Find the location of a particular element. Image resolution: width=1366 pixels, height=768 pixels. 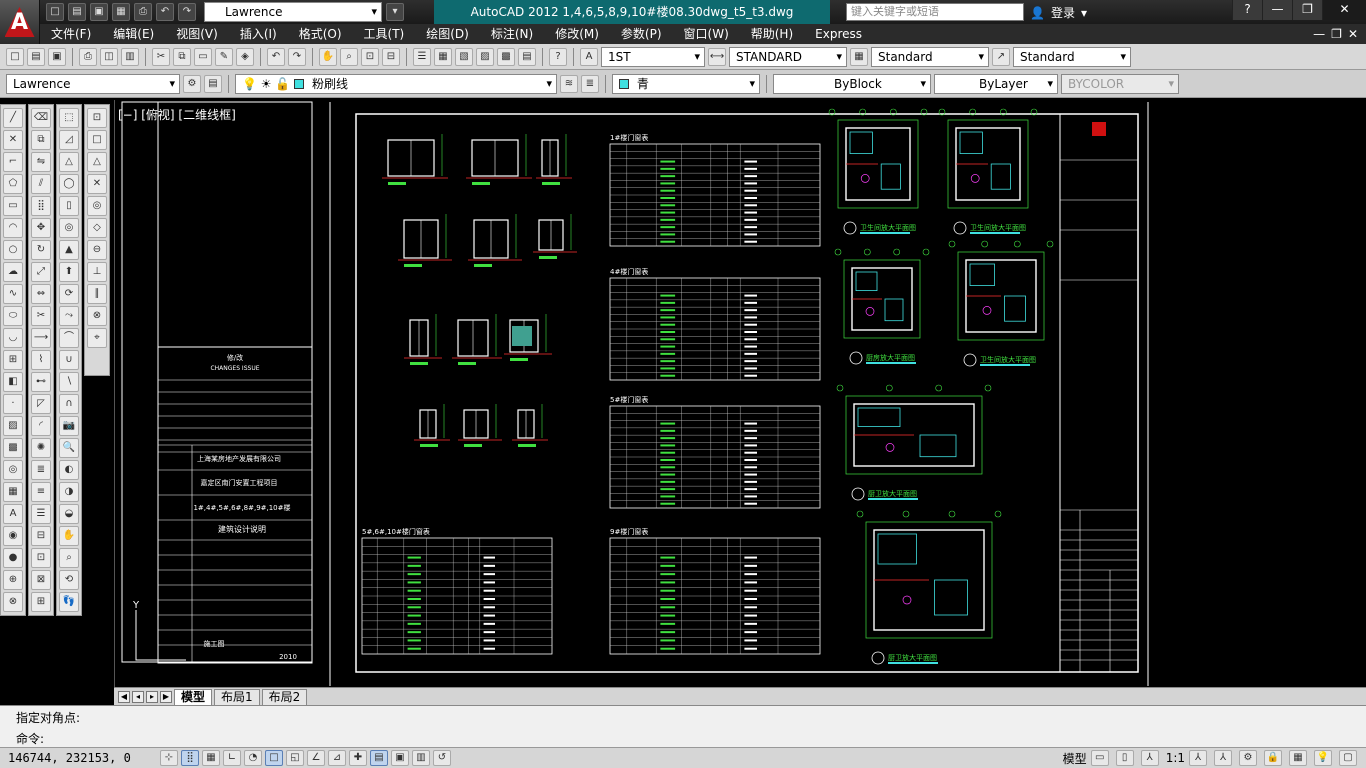

snap-tangent-icon: ⊖ is located at coordinates (97, 250).